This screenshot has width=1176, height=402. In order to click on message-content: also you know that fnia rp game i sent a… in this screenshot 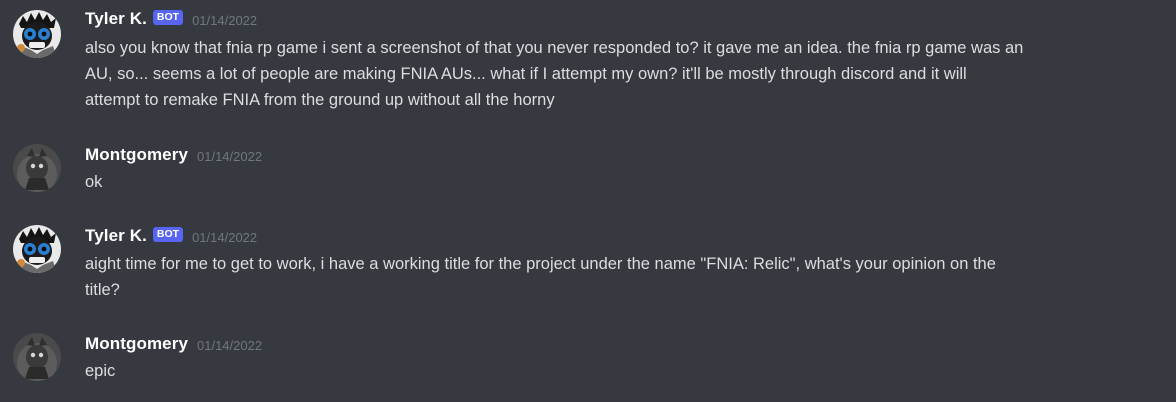, I will do `click(554, 74)`.